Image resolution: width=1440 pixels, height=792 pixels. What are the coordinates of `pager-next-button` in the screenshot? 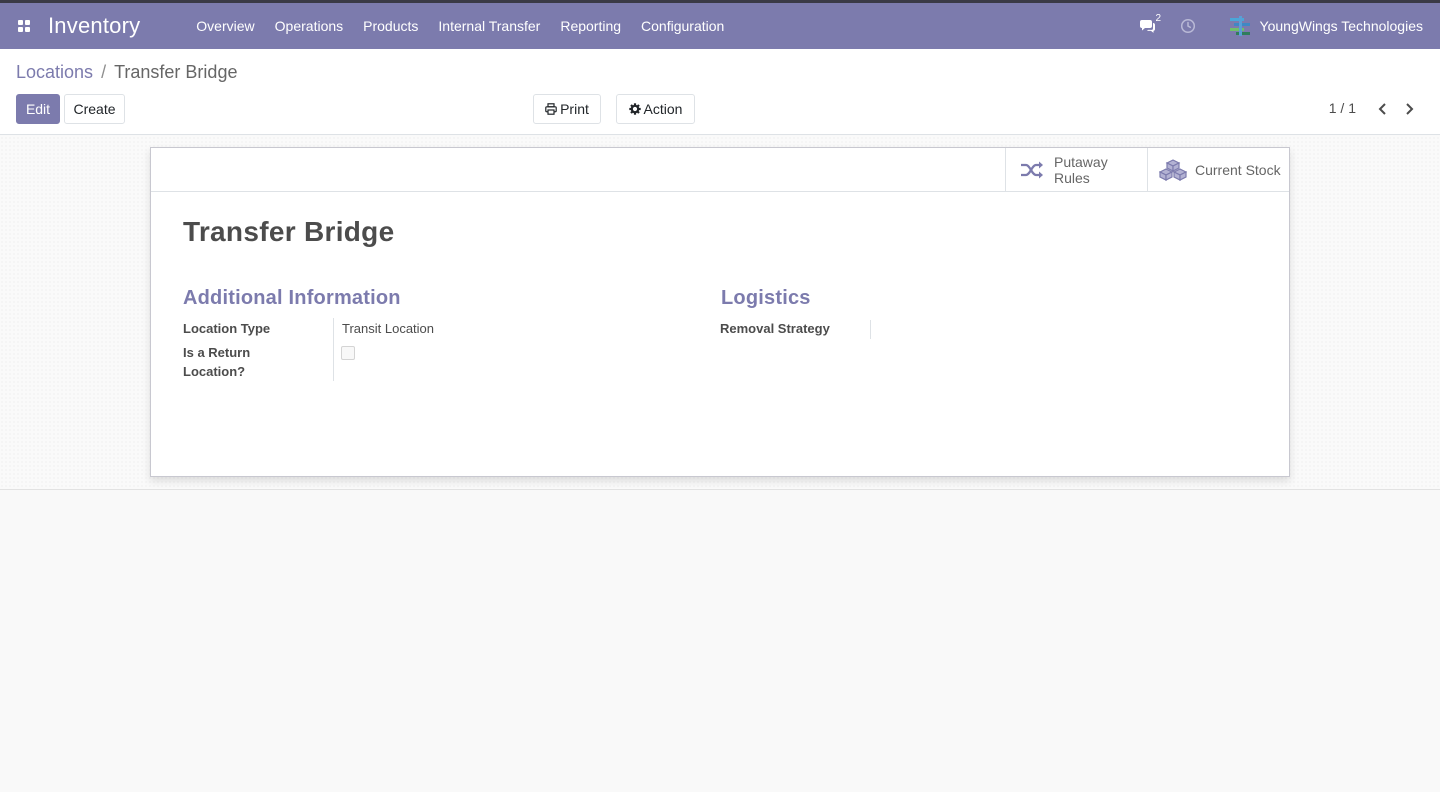 It's located at (1409, 109).